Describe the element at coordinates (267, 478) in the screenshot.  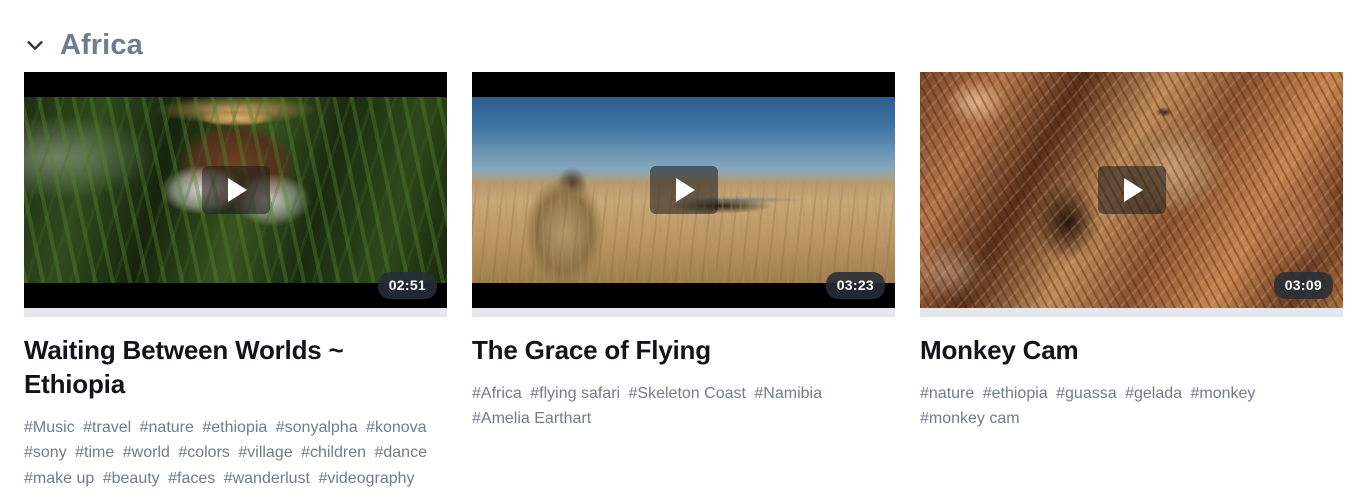
I see `tag-link: #wanderlust` at that location.